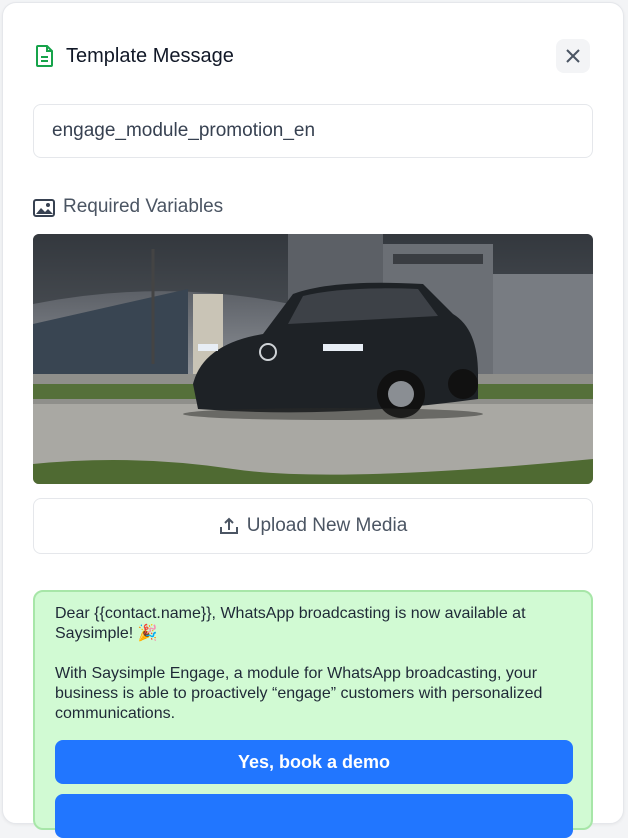 Image resolution: width=628 pixels, height=838 pixels. What do you see at coordinates (44, 56) in the screenshot?
I see `document-icon` at bounding box center [44, 56].